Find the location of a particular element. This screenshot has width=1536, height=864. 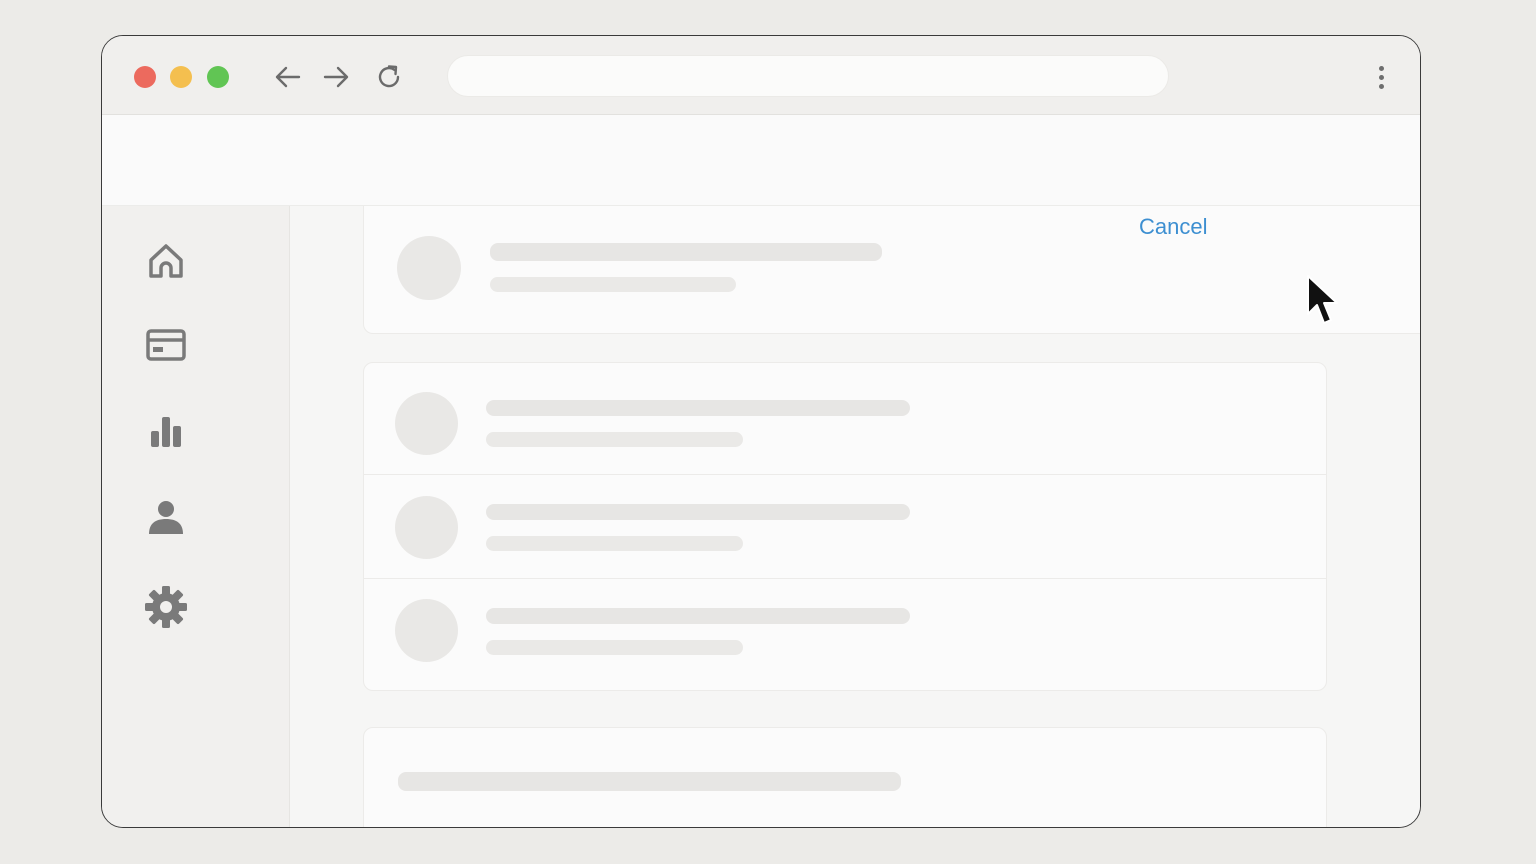

bottom-card is located at coordinates (845, 777).